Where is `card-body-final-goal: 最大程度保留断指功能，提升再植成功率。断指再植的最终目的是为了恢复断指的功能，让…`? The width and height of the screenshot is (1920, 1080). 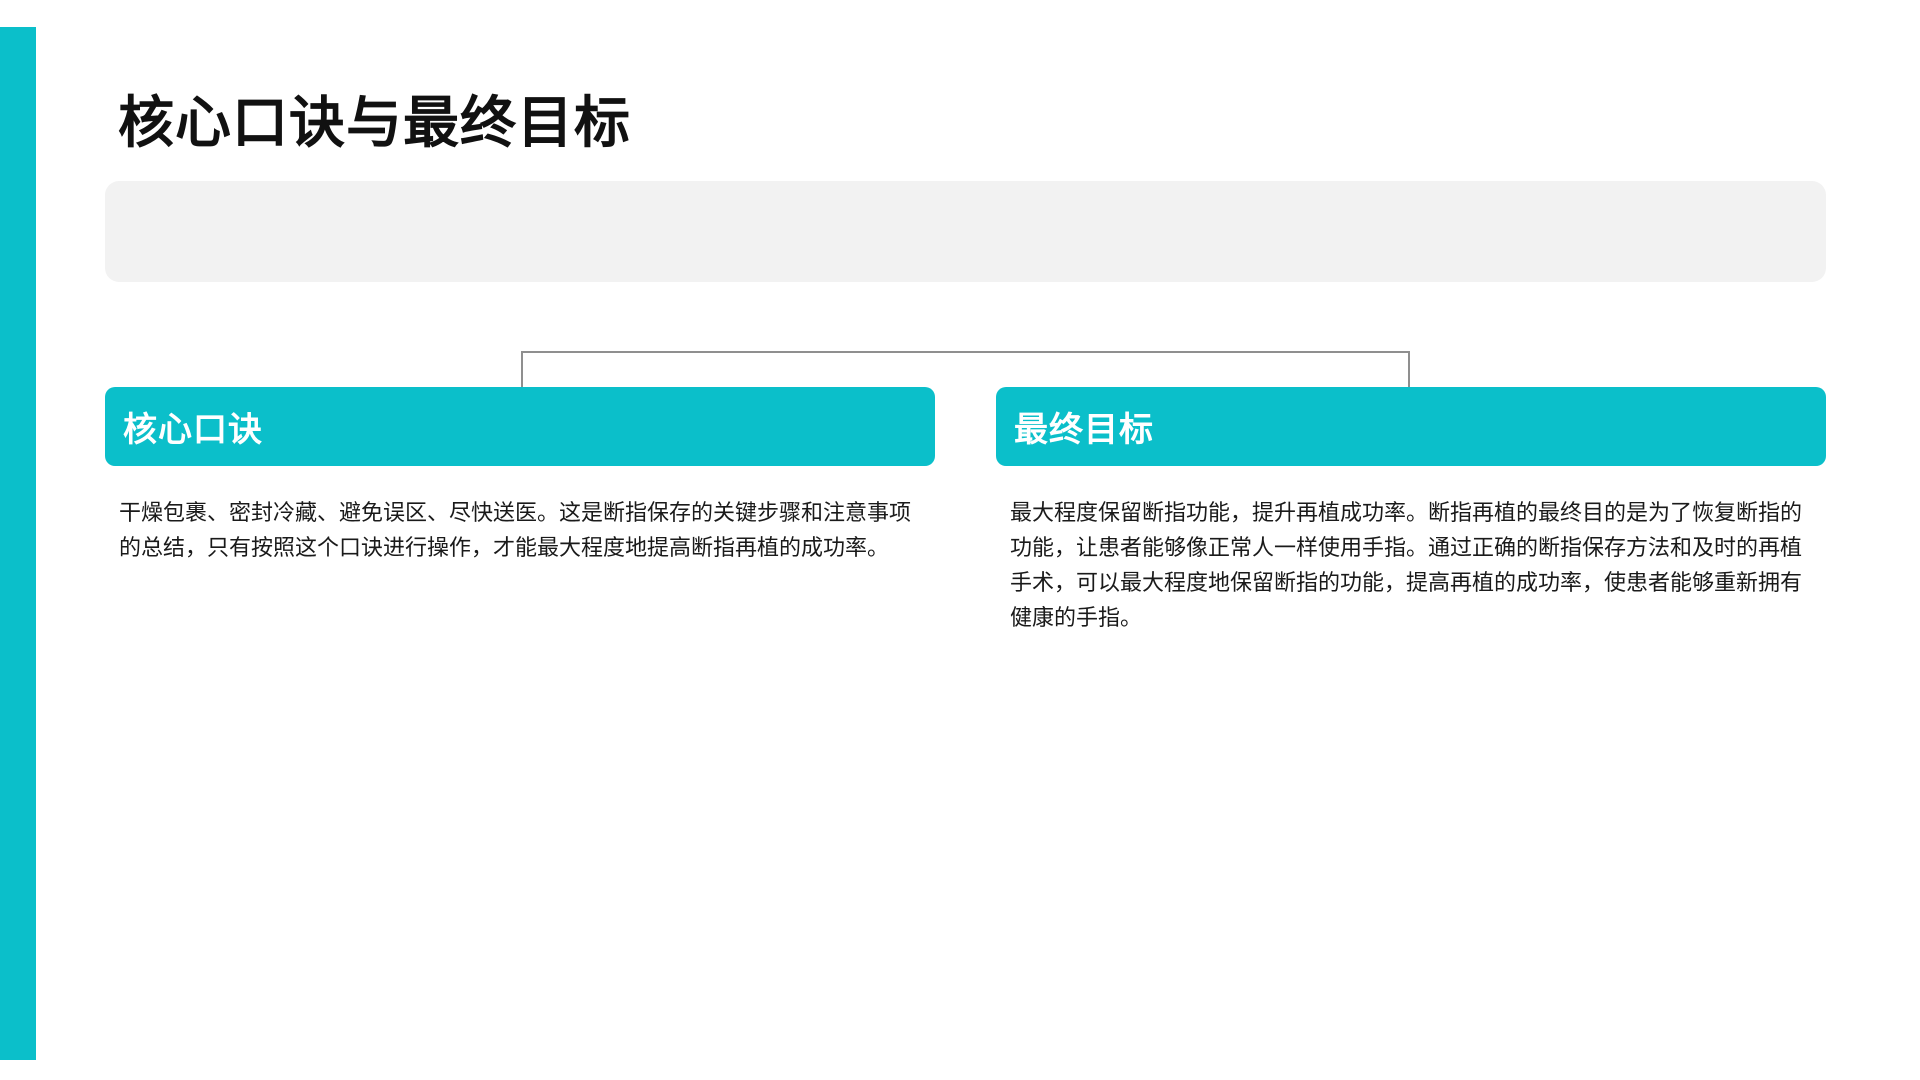
card-body-final-goal: 最大程度保留断指功能，提升再植成功率。断指再植的最终目的是为了恢复断指的功能，让… is located at coordinates (1406, 566).